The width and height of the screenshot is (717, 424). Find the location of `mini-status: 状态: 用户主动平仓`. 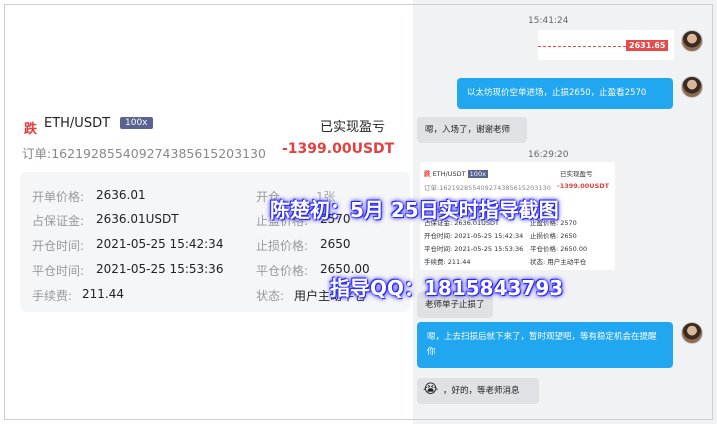

mini-status: 状态: 用户主动平仓 is located at coordinates (558, 262).